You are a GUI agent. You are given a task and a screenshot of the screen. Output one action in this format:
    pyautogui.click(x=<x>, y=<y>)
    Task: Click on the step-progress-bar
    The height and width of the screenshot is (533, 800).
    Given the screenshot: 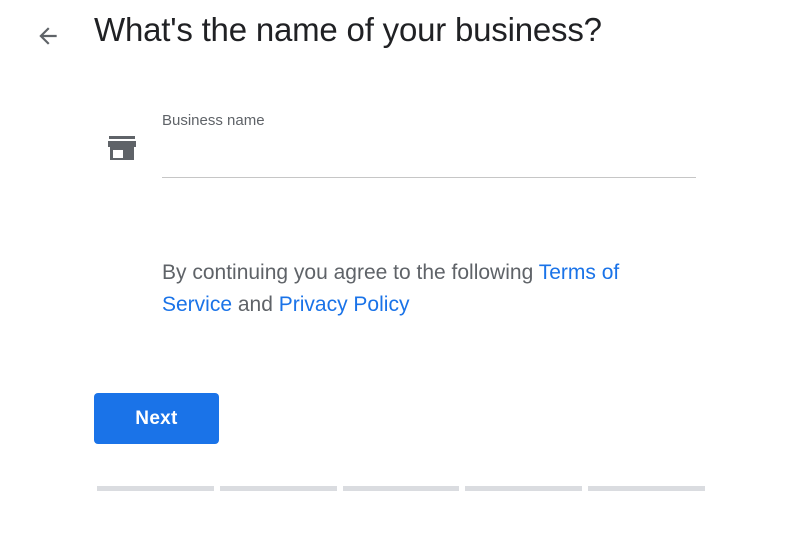 What is the action you would take?
    pyautogui.click(x=401, y=488)
    